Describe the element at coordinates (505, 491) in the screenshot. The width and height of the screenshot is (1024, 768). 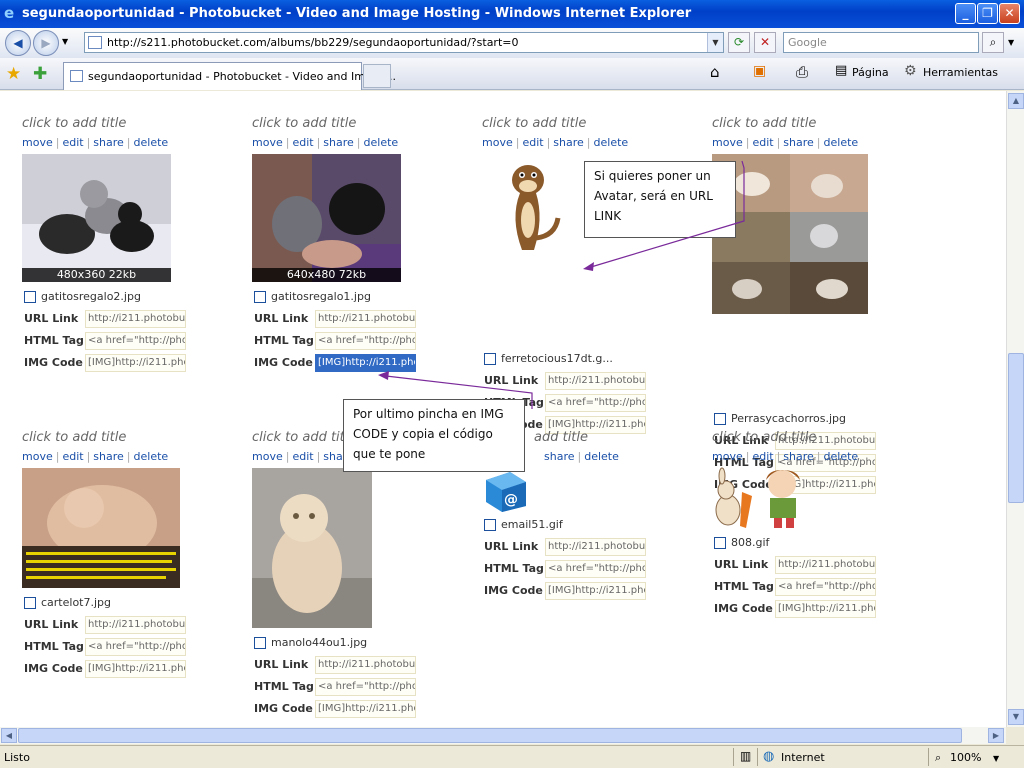
I see `photo-thumbnail: @` at that location.